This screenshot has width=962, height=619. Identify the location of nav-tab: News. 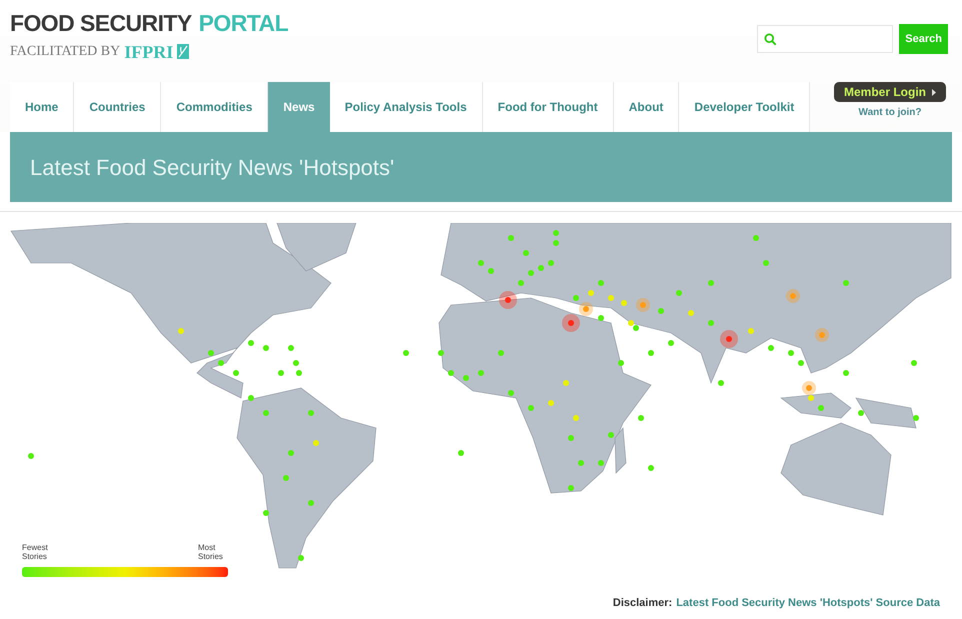
(299, 107).